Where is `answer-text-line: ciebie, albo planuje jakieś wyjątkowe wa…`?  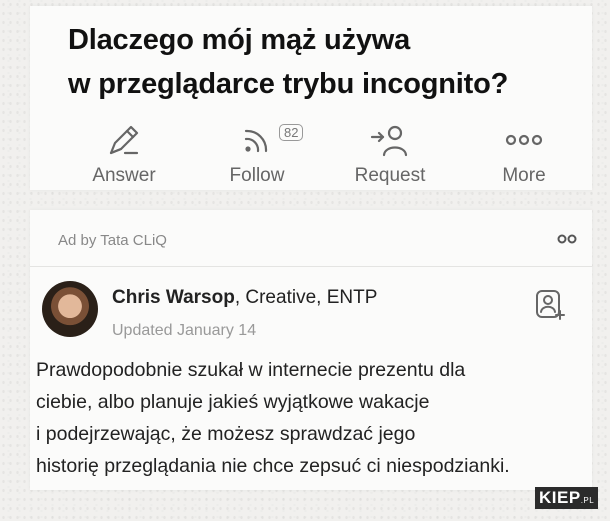 answer-text-line: ciebie, albo planuje jakieś wyjątkowe wa… is located at coordinates (233, 402).